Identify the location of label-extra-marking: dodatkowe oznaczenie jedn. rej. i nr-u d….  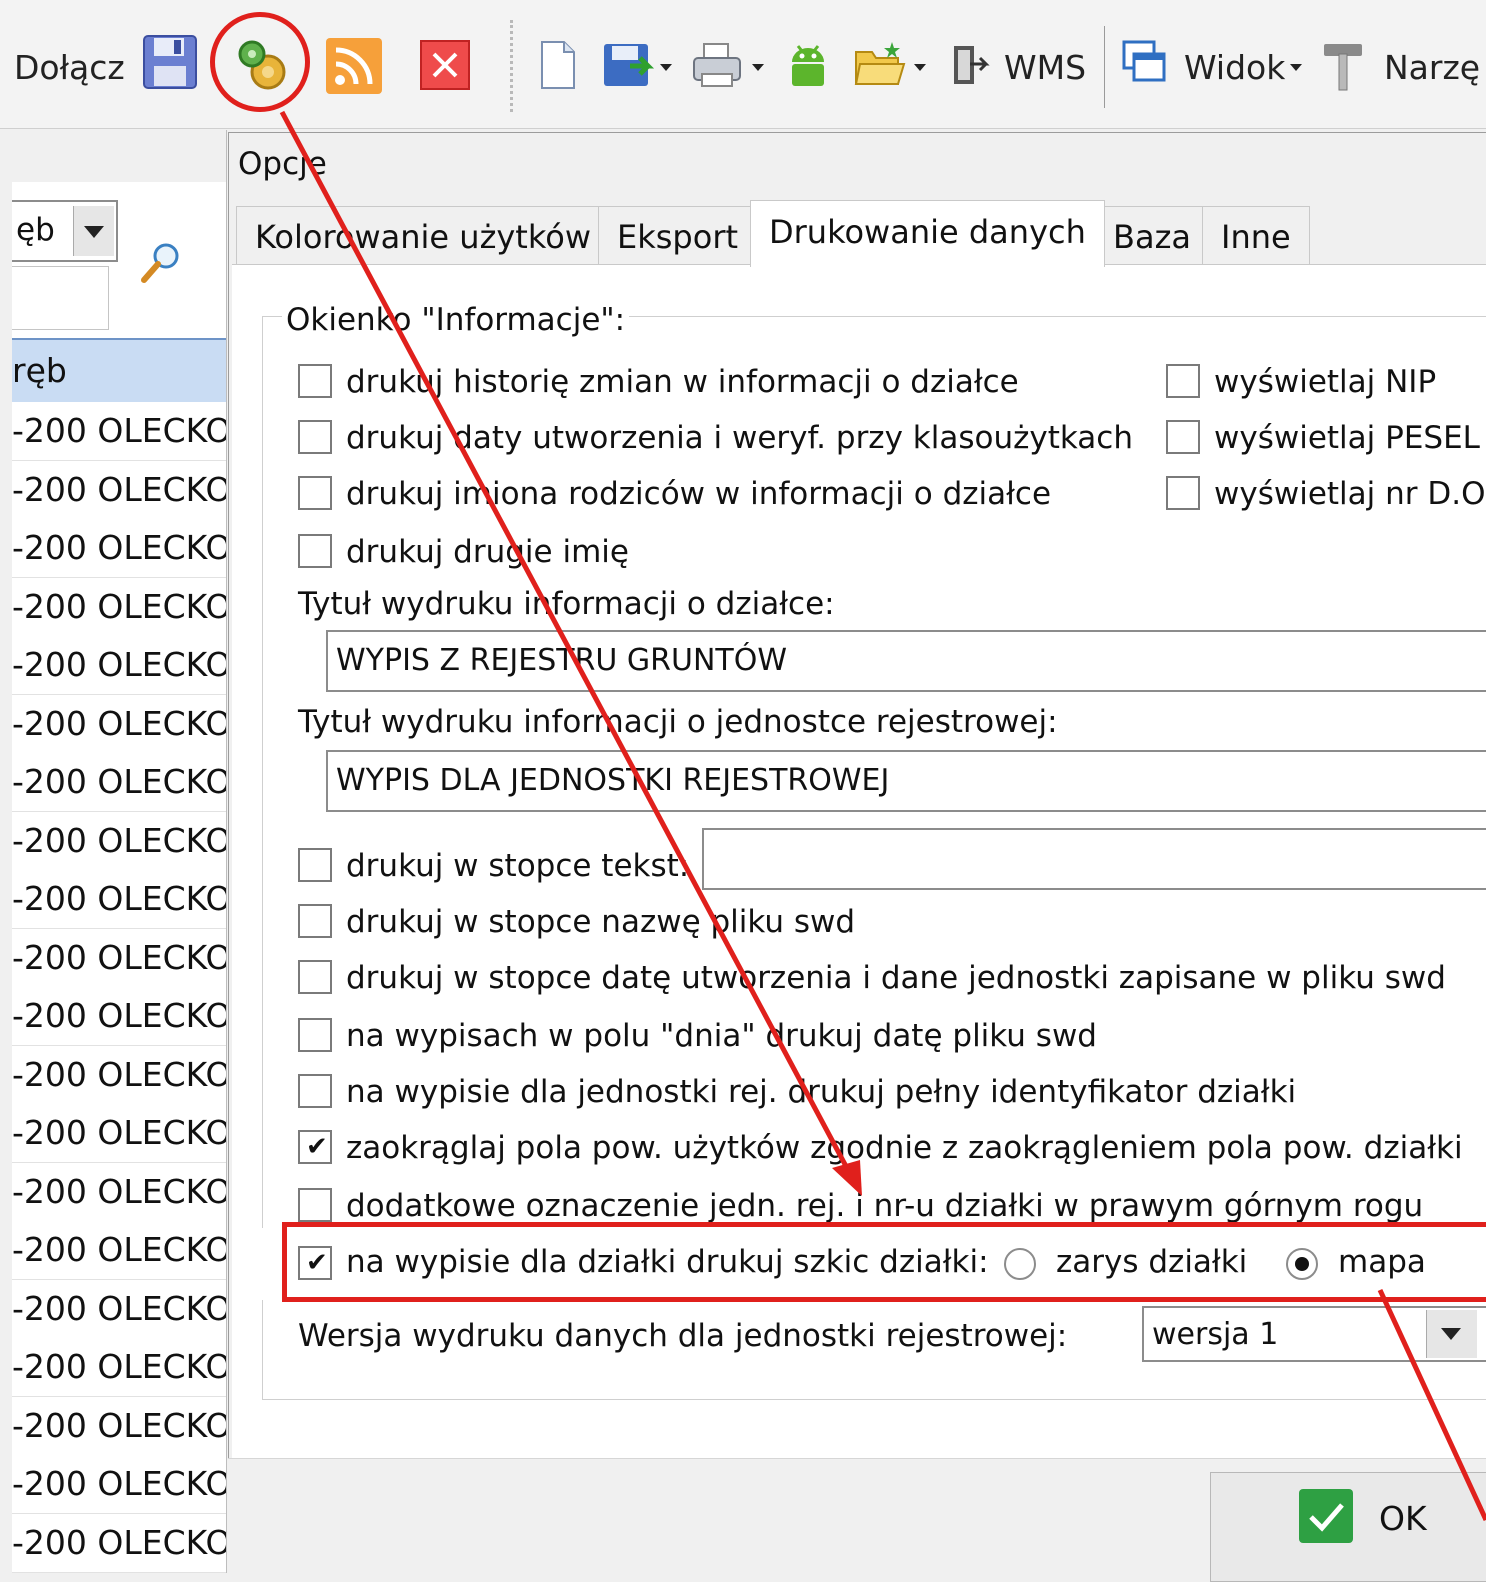
(885, 1206).